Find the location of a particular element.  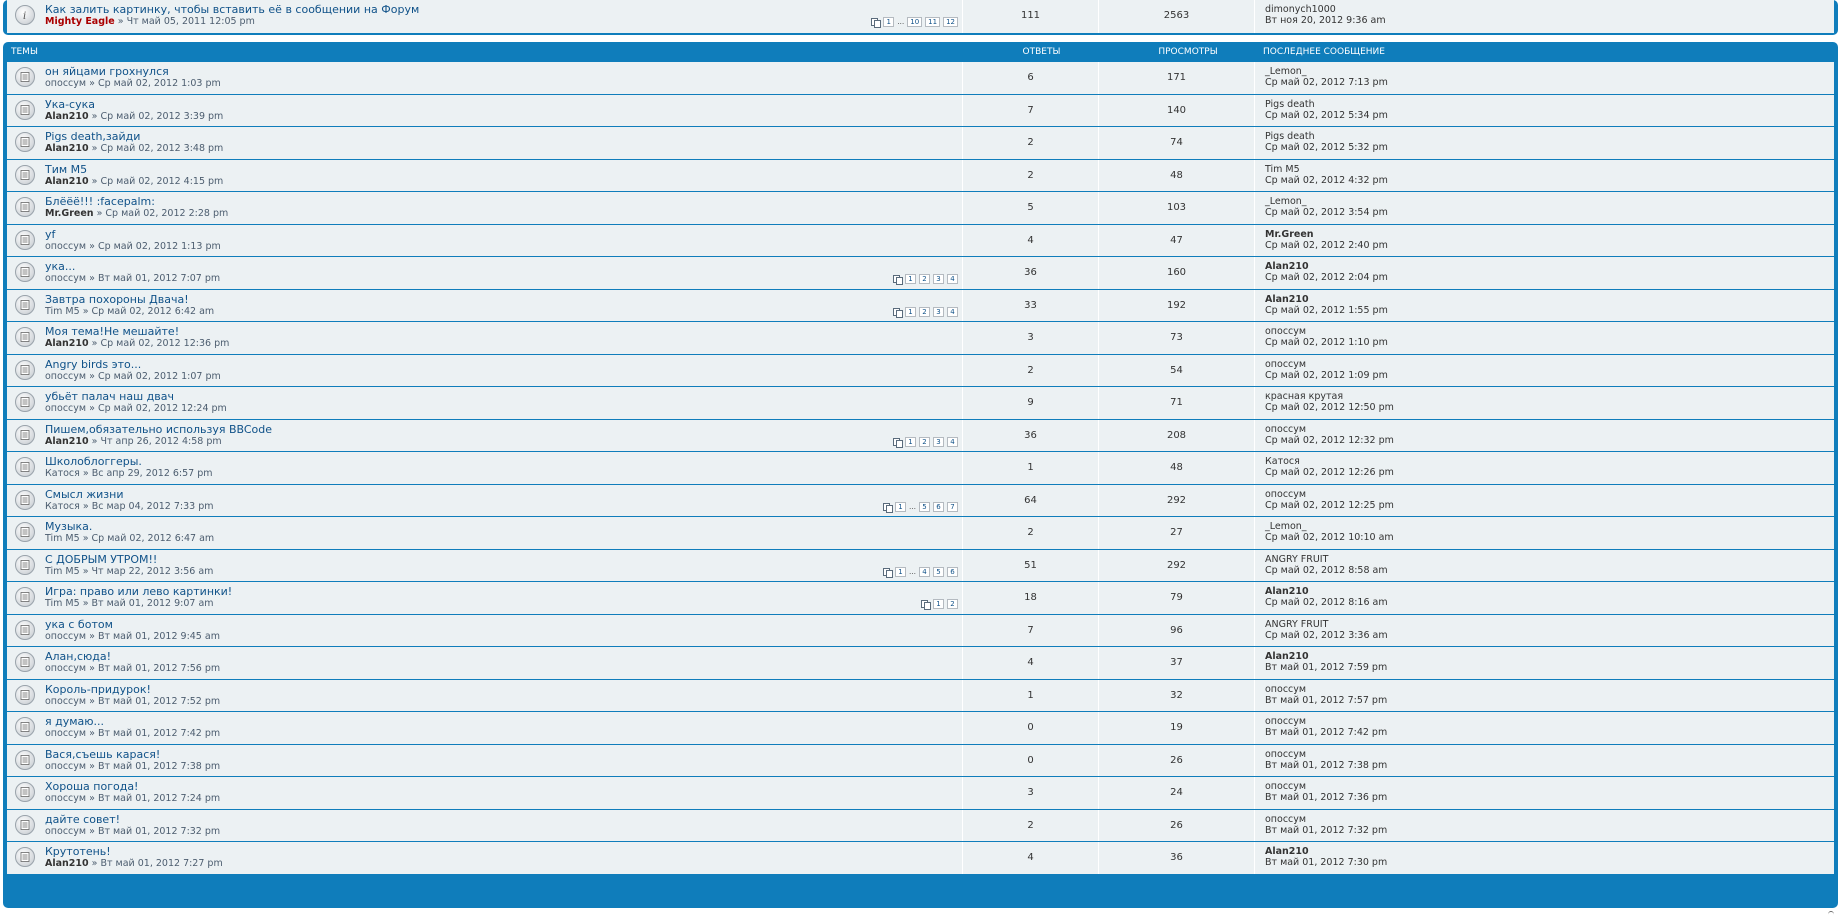

topic-title-link: ука с ботом is located at coordinates (79, 624).